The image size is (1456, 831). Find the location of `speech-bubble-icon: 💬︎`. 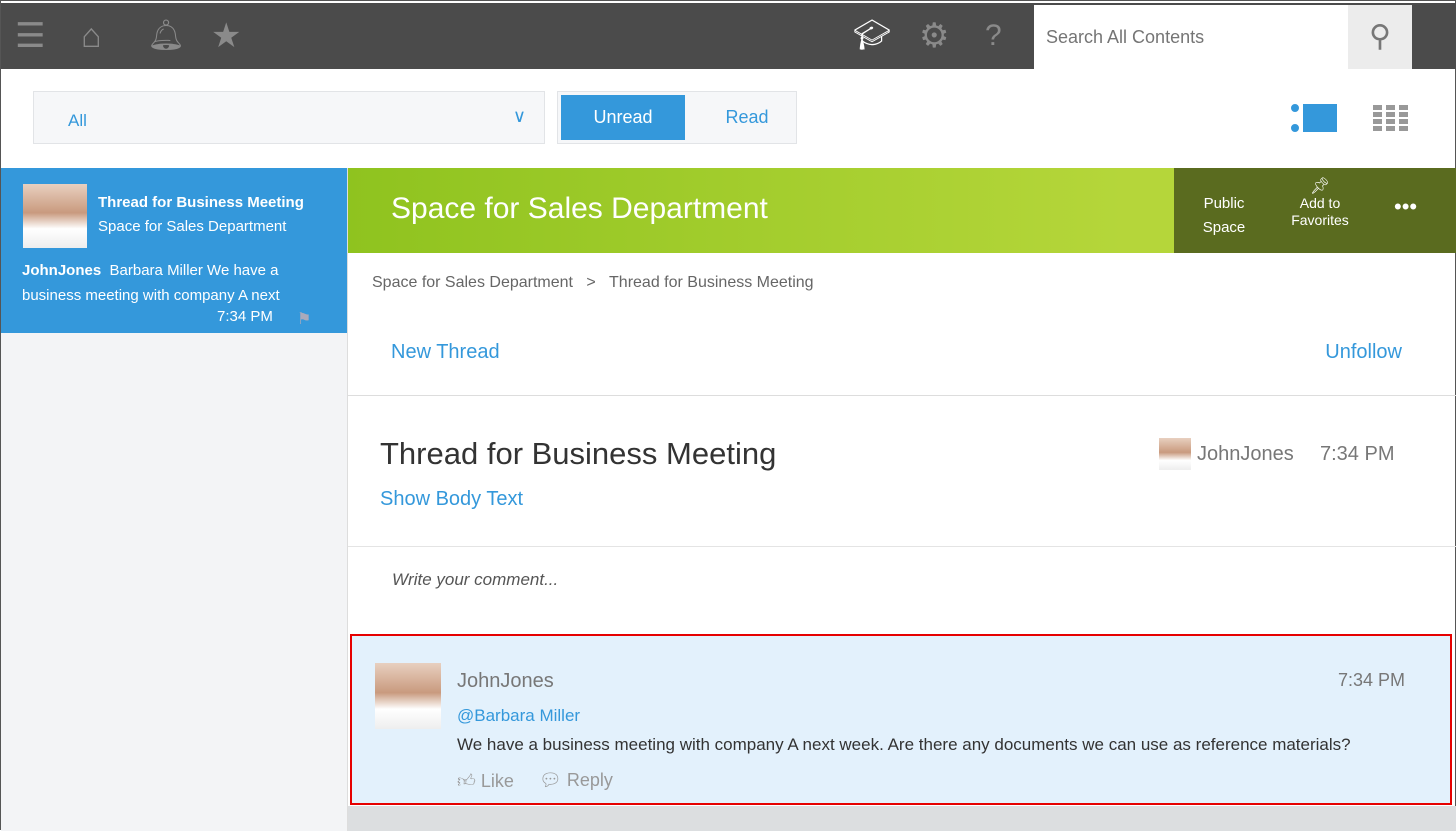

speech-bubble-icon: 💬︎ is located at coordinates (550, 780).